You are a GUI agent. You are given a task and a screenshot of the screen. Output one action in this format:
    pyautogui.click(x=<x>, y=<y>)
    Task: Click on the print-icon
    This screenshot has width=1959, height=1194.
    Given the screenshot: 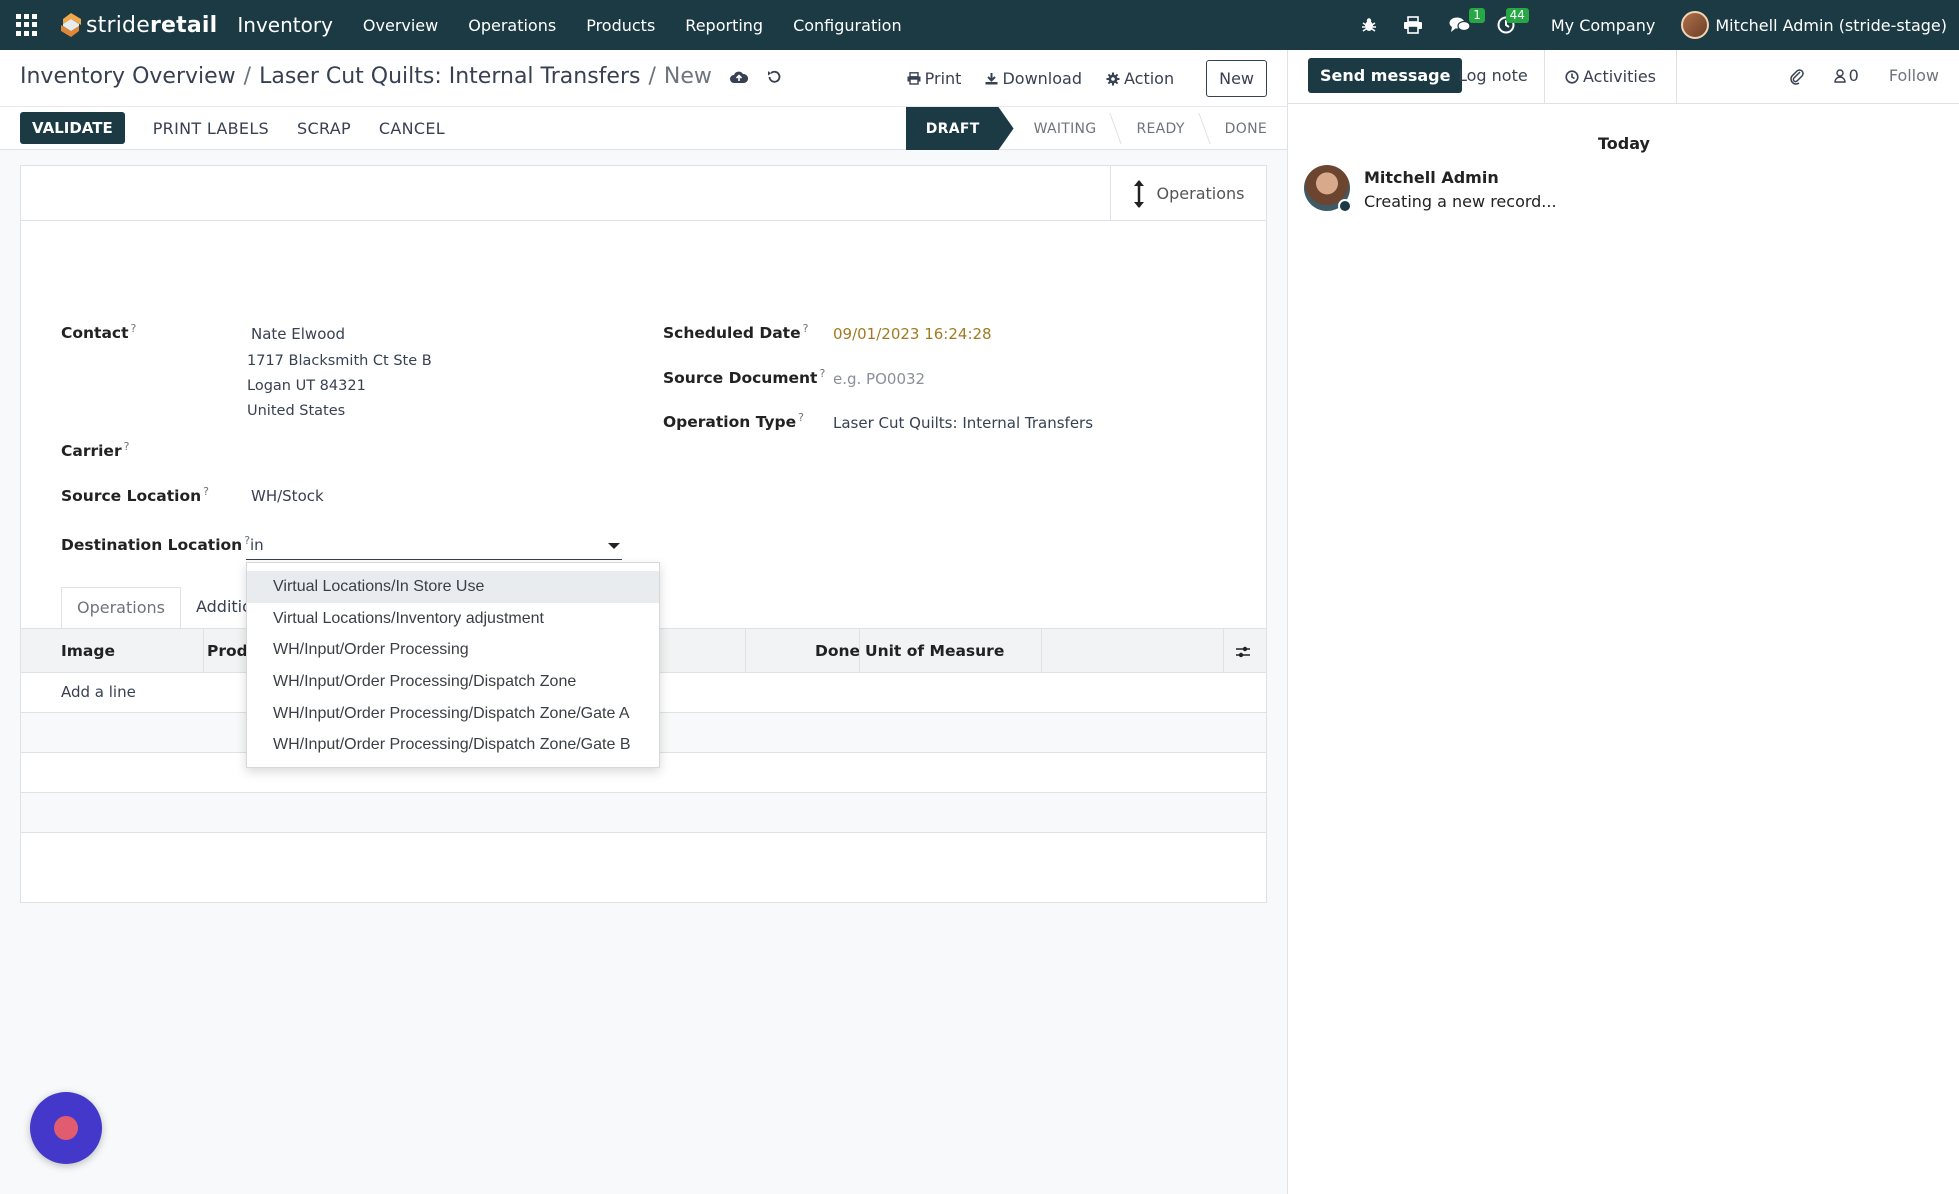 What is the action you would take?
    pyautogui.click(x=914, y=78)
    